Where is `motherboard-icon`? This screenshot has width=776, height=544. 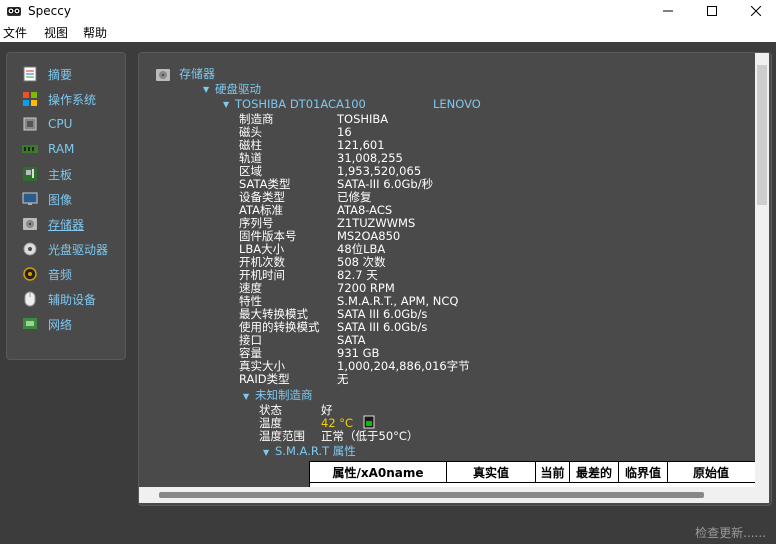 motherboard-icon is located at coordinates (30, 174).